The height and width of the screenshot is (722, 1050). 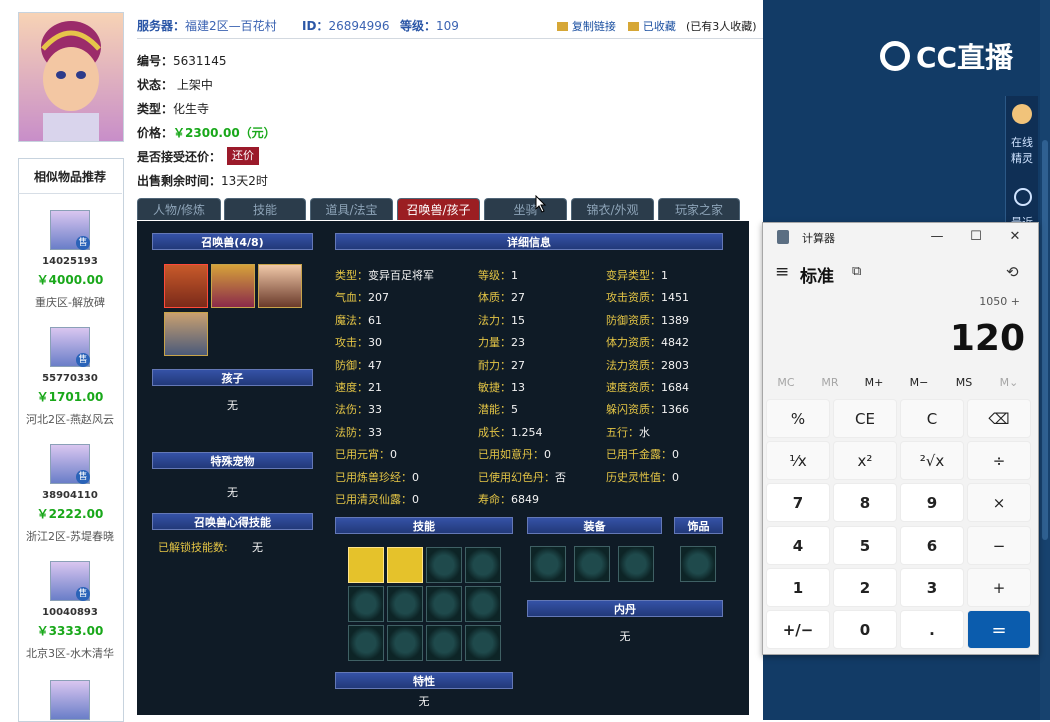 What do you see at coordinates (699, 209) in the screenshot?
I see `tab-home: 玩家之家` at bounding box center [699, 209].